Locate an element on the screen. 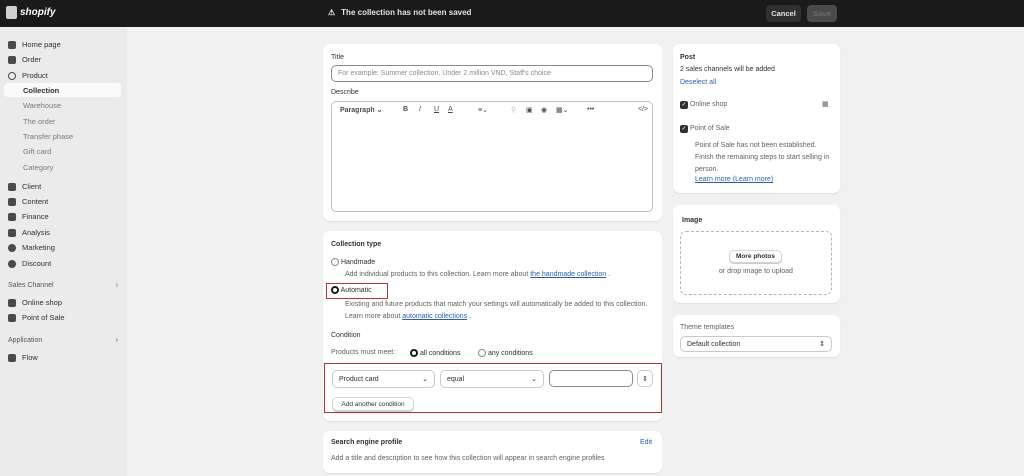  label: Discount is located at coordinates (37, 263).